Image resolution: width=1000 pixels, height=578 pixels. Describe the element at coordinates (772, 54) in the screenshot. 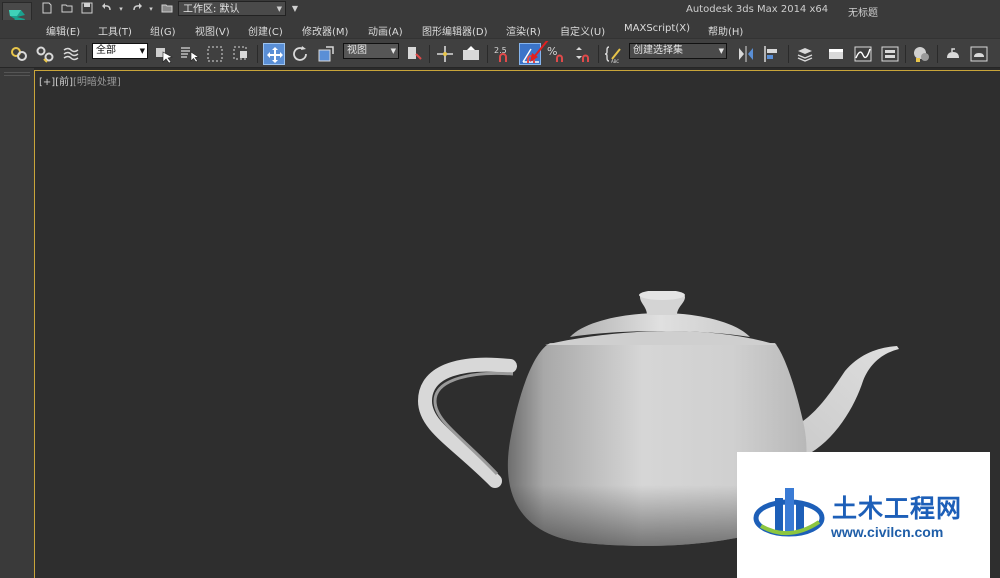

I see `align-icon` at that location.